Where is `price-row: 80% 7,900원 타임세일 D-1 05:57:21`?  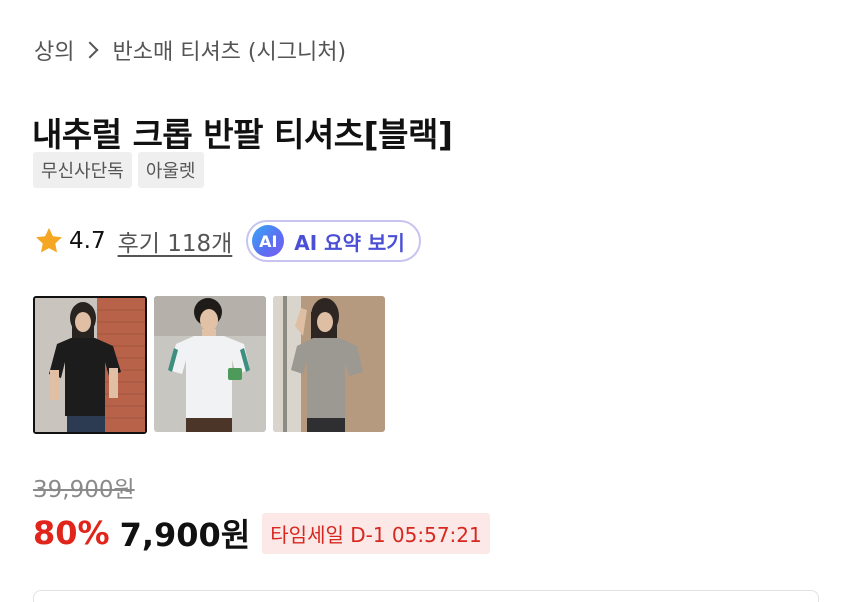 price-row: 80% 7,900원 타임세일 D-1 05:57:21 is located at coordinates (261, 533).